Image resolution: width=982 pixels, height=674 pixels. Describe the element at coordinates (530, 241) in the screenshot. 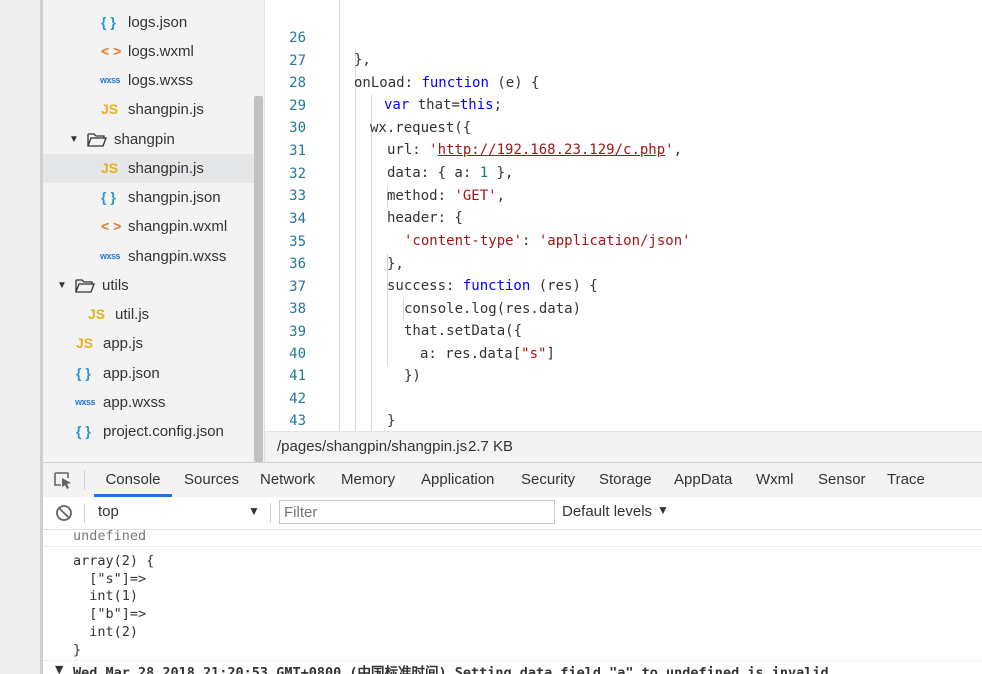

I see `code-token: :` at that location.